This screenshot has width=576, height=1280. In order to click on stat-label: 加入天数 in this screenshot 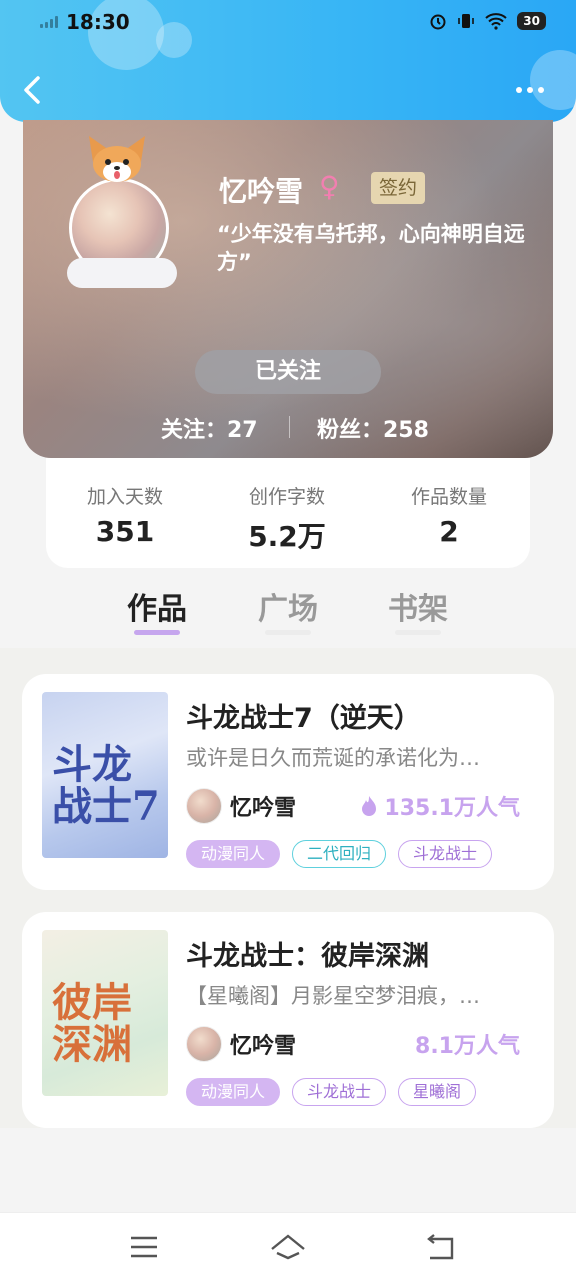, I will do `click(124, 497)`.